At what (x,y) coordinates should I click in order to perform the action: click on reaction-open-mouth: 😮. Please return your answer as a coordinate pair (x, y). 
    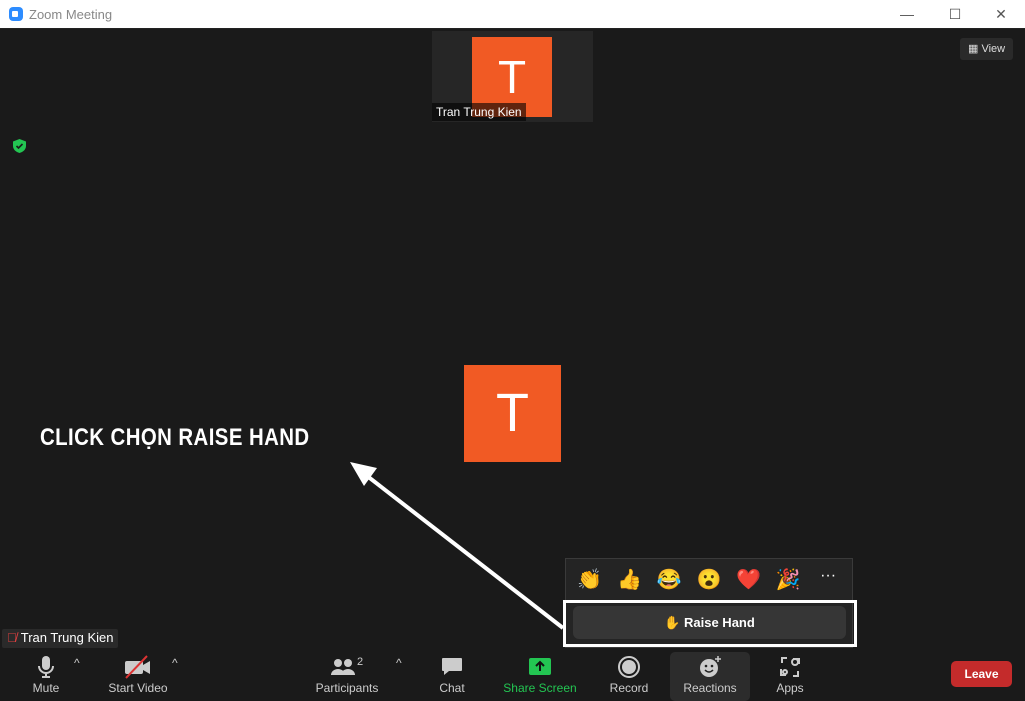
    Looking at the image, I should click on (709, 579).